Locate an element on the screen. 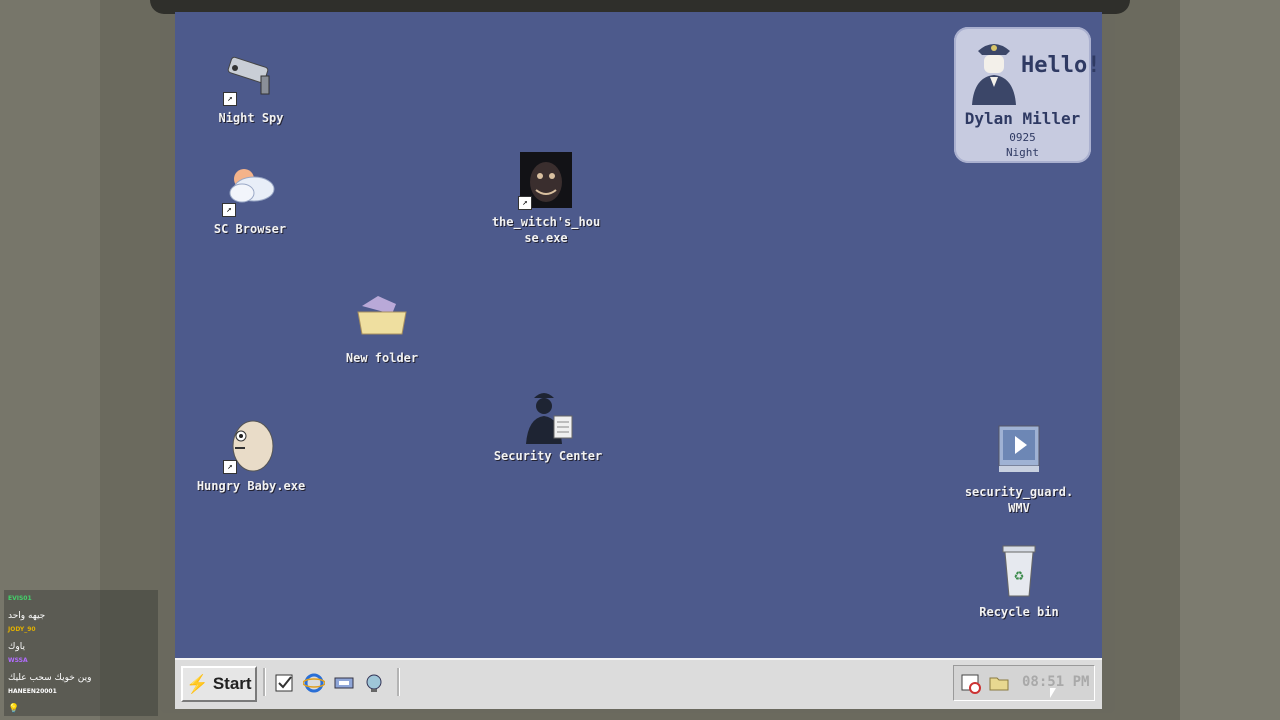 The image size is (1280, 720). witch-face-icon: ↗ is located at coordinates (546, 182).